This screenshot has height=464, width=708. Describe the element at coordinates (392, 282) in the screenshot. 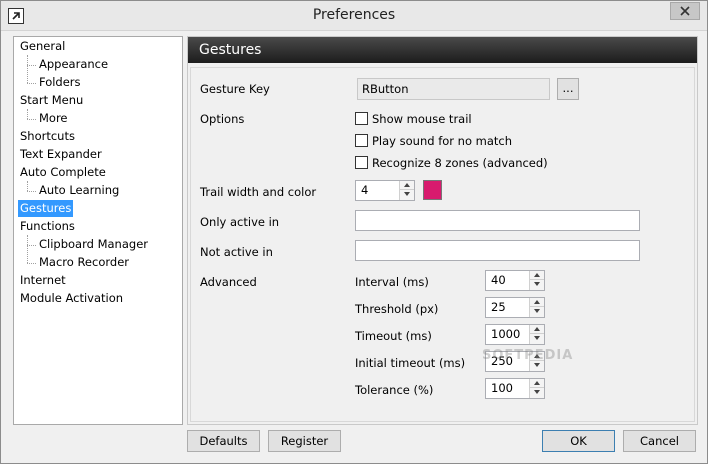

I see `interval-label: Interval (ms)` at that location.